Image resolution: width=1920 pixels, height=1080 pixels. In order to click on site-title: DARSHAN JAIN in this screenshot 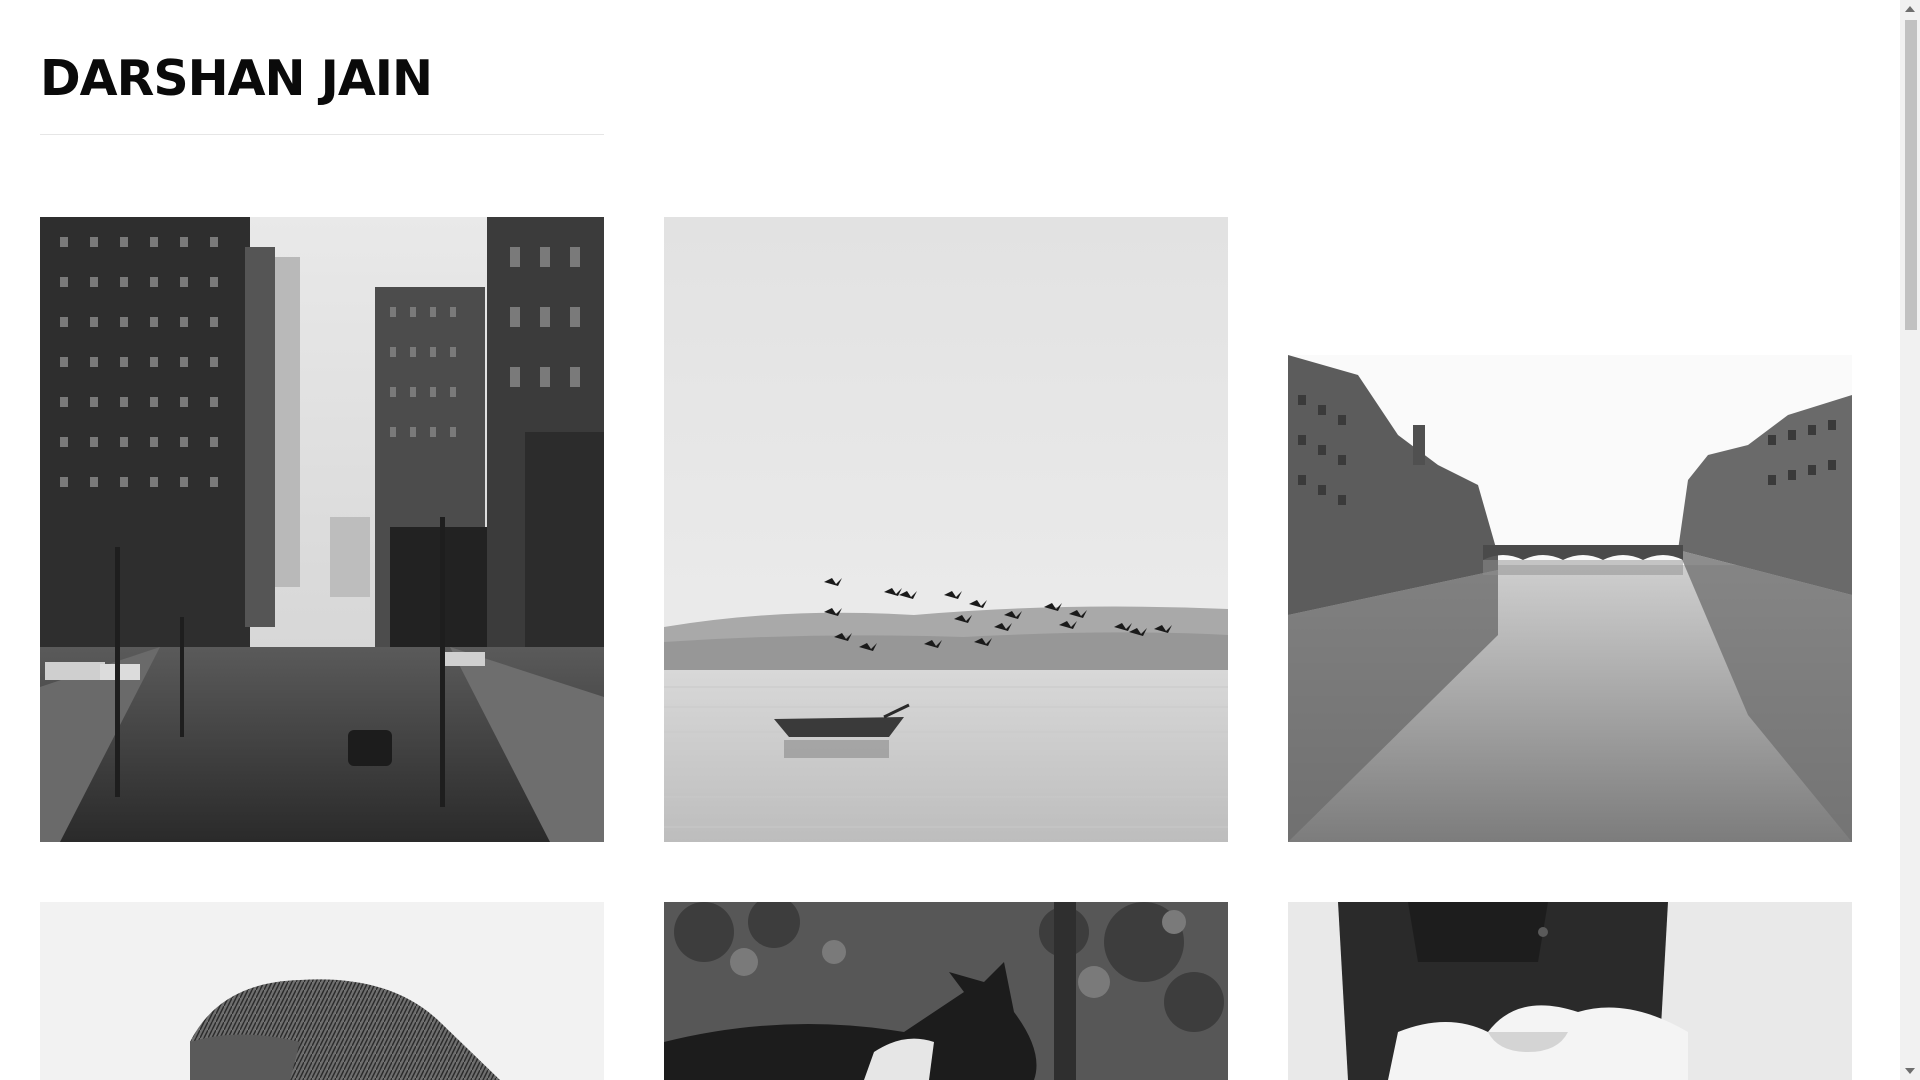, I will do `click(322, 79)`.